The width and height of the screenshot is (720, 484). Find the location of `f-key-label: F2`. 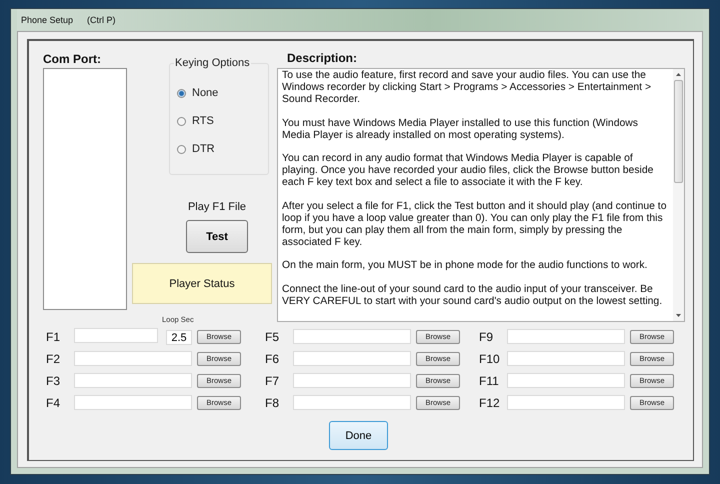

f-key-label: F2 is located at coordinates (54, 359).